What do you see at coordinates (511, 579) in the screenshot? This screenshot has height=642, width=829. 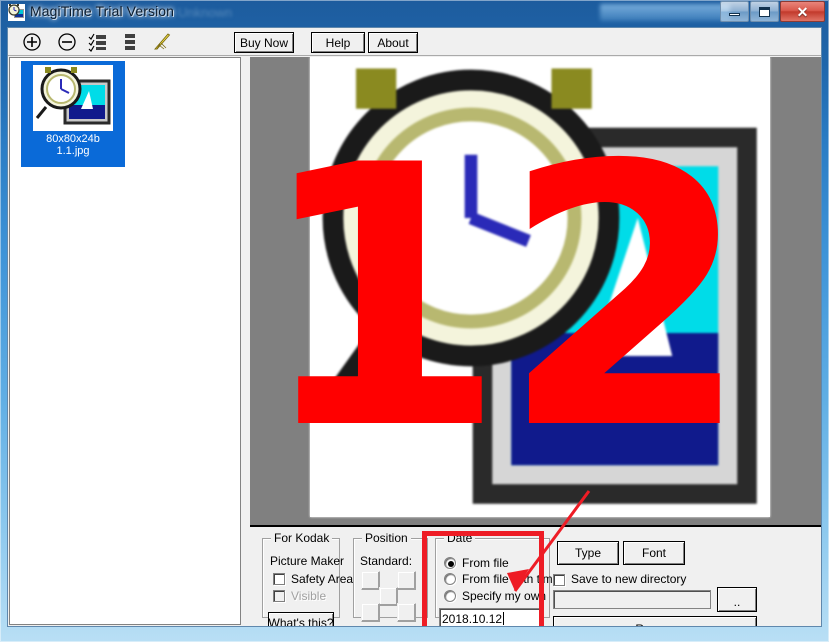 I see `date-radio-from-file-with-time-label: From file with time` at bounding box center [511, 579].